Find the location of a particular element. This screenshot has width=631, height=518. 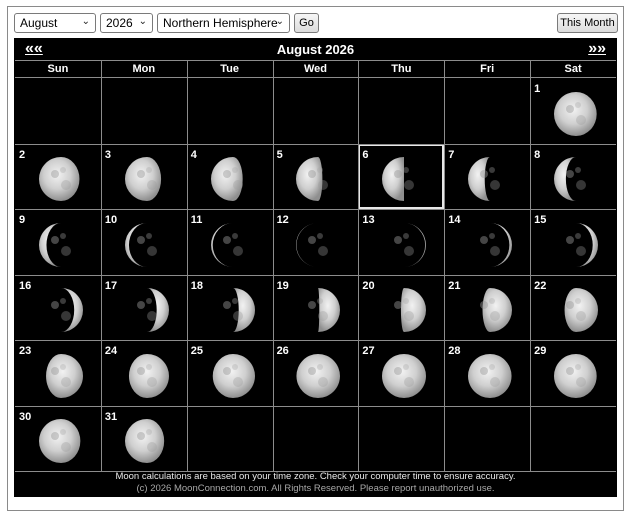

hemisphere-select: Northern Hemisphere ⌄ is located at coordinates (223, 23).